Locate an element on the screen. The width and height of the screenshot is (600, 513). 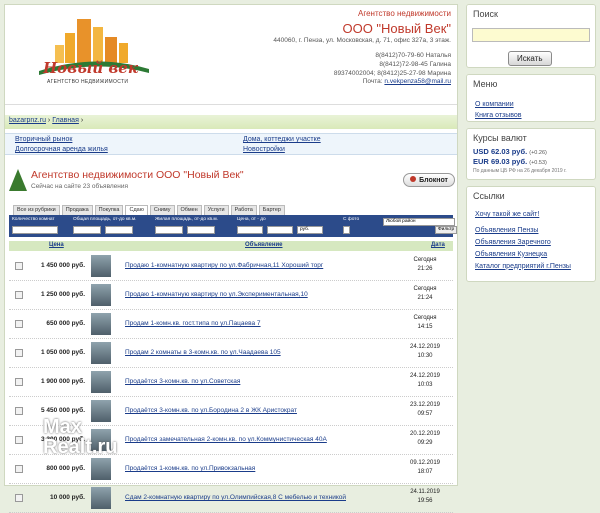
tab-rent-out: Сдаю is located at coordinates (136, 210).